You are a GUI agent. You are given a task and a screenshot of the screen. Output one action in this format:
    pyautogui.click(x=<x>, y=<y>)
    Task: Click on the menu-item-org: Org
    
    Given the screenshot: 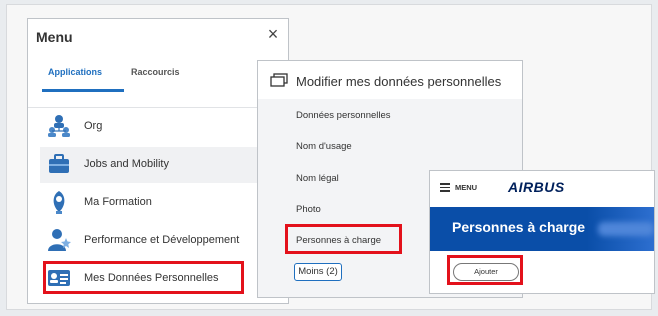 What is the action you would take?
    pyautogui.click(x=164, y=127)
    